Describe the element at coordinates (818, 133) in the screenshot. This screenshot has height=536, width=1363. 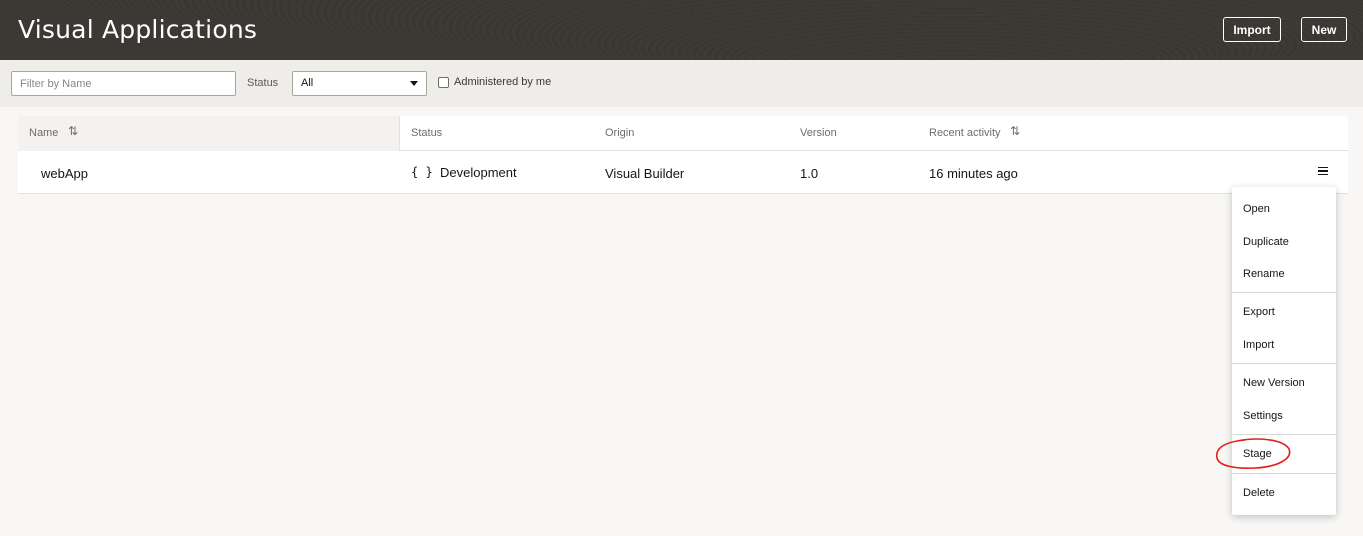
I see `column-header-version: Version` at that location.